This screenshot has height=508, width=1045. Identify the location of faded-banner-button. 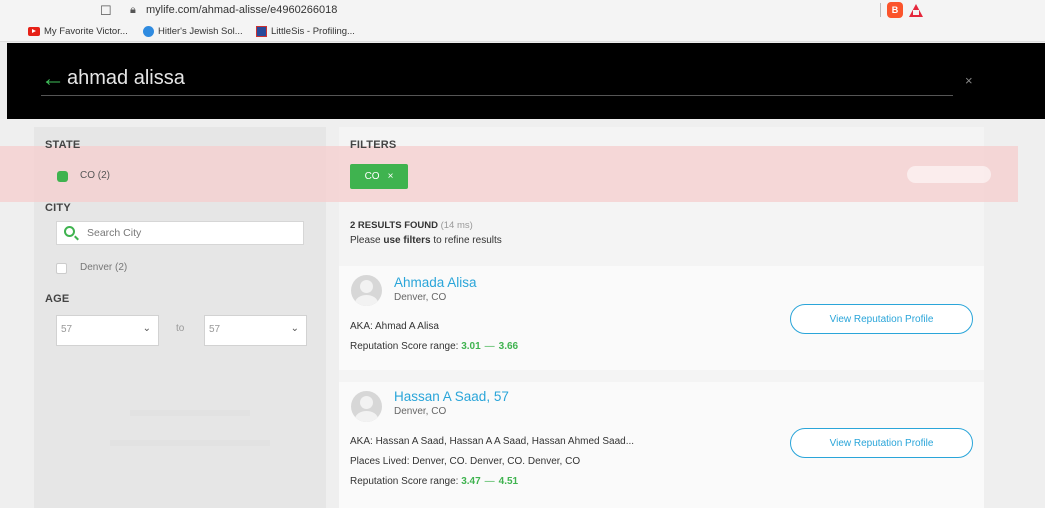
(949, 174).